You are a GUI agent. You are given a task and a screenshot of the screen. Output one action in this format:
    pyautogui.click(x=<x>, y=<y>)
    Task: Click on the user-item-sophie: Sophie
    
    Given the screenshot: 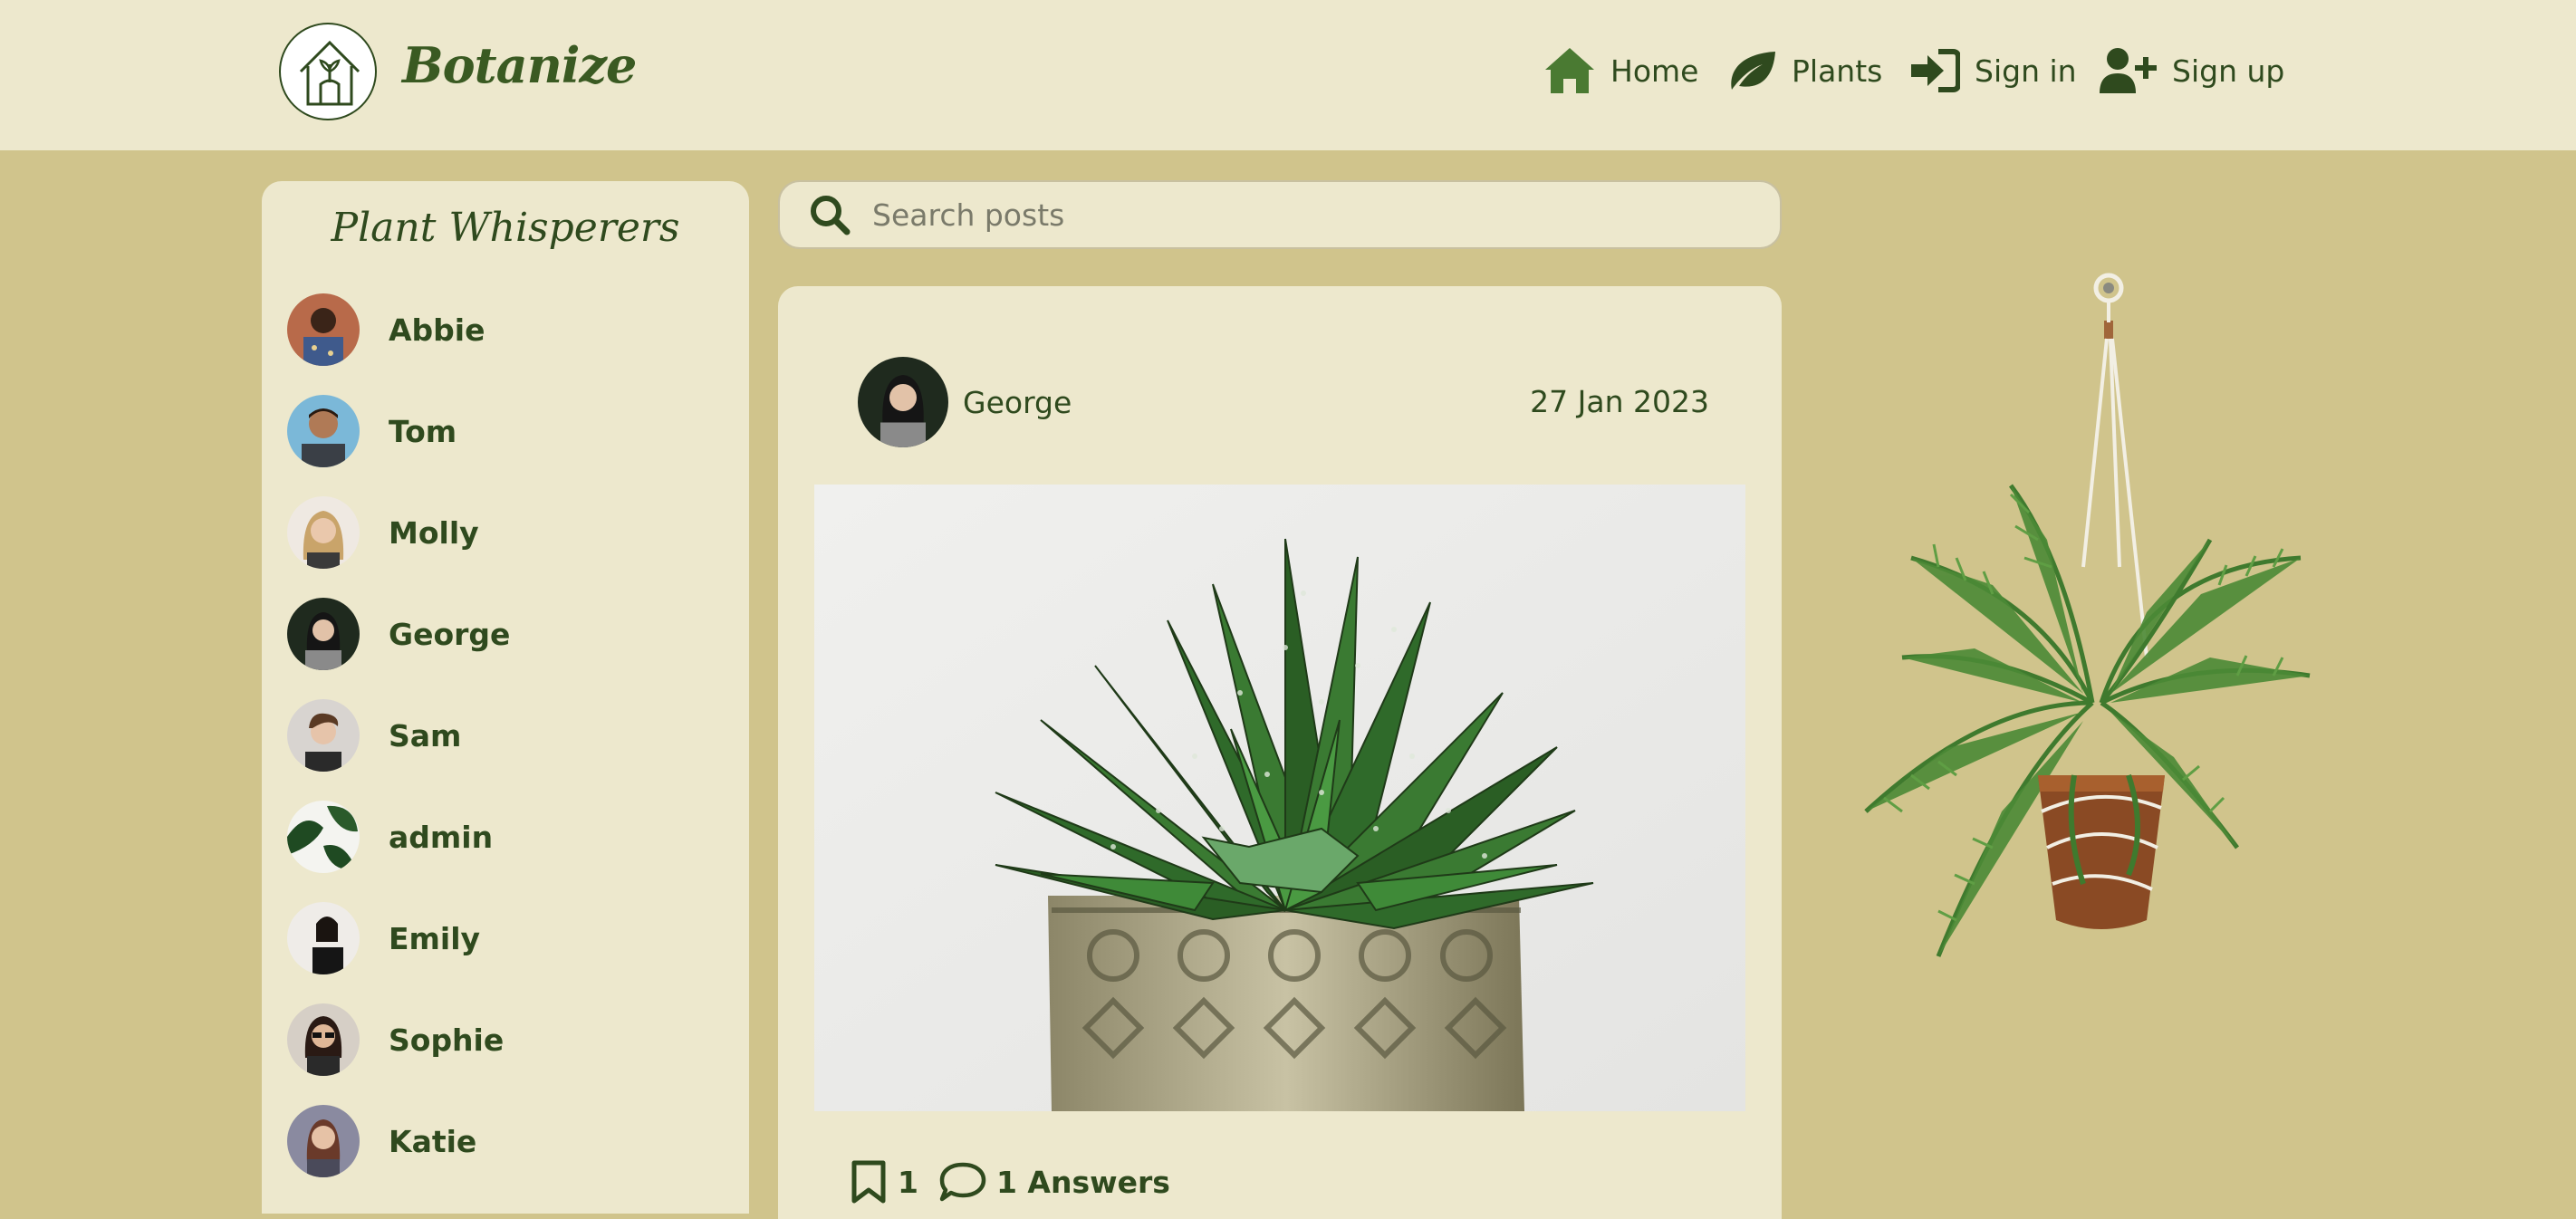 What is the action you would take?
    pyautogui.click(x=395, y=1039)
    